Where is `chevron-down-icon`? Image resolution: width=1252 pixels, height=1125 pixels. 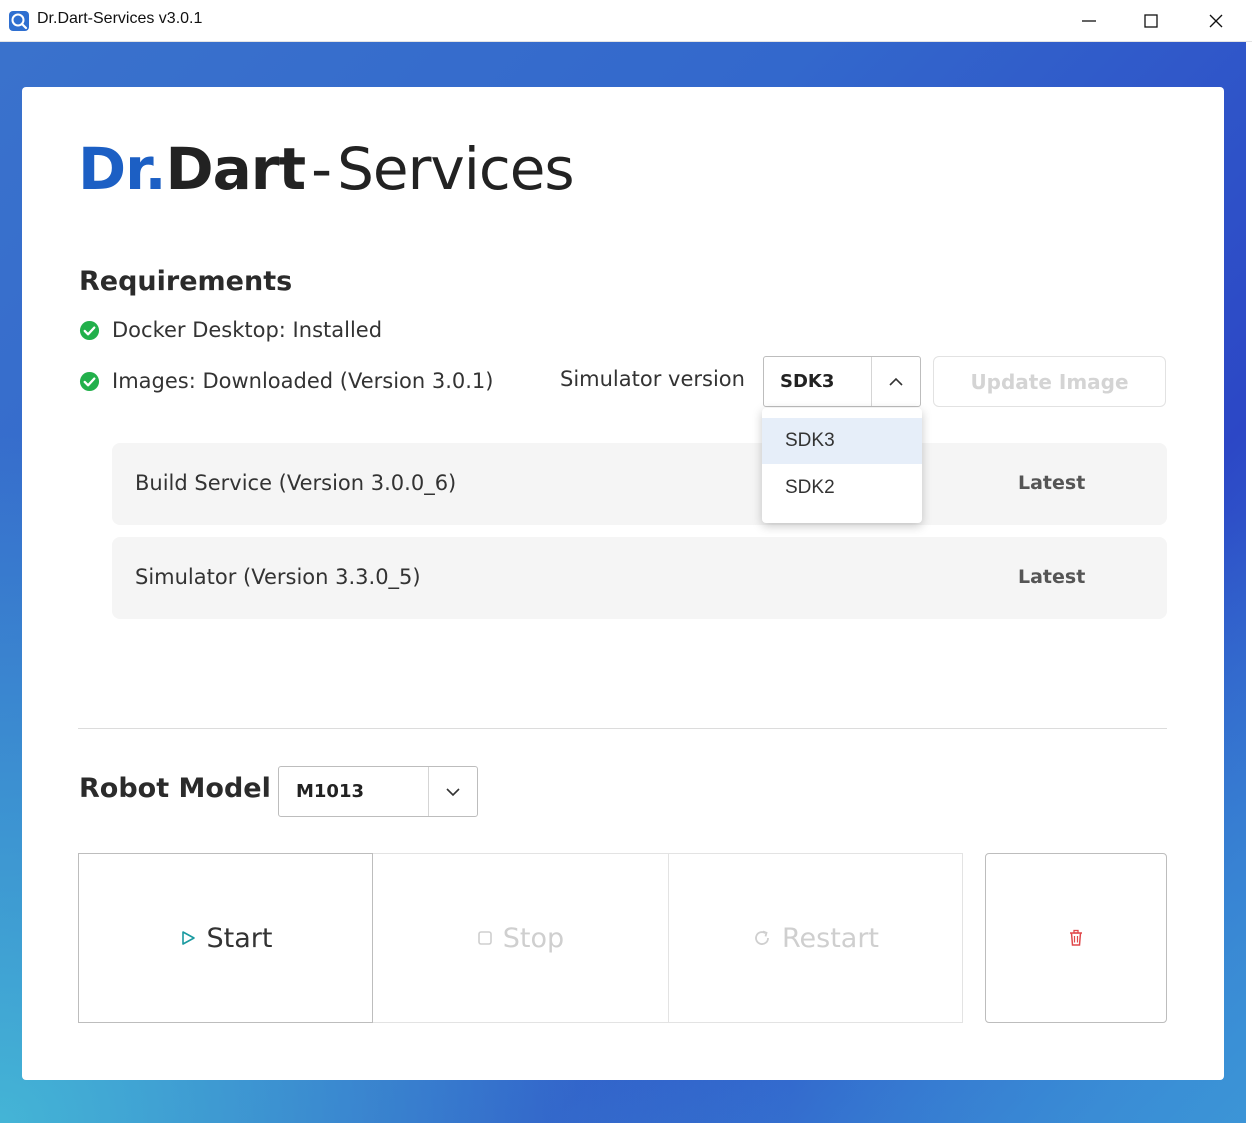 chevron-down-icon is located at coordinates (453, 792).